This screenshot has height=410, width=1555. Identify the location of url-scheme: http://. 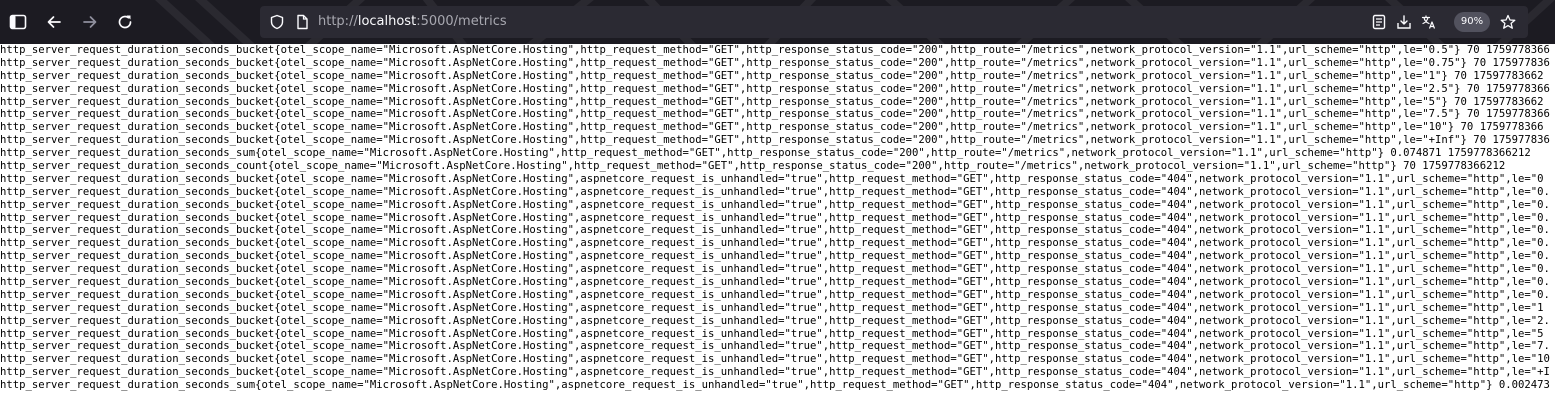
(338, 21).